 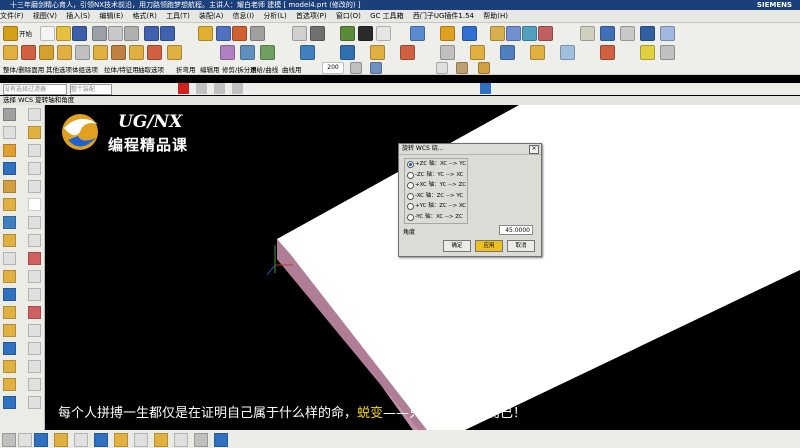 What do you see at coordinates (485, 88) in the screenshot?
I see `wcs-icon` at bounding box center [485, 88].